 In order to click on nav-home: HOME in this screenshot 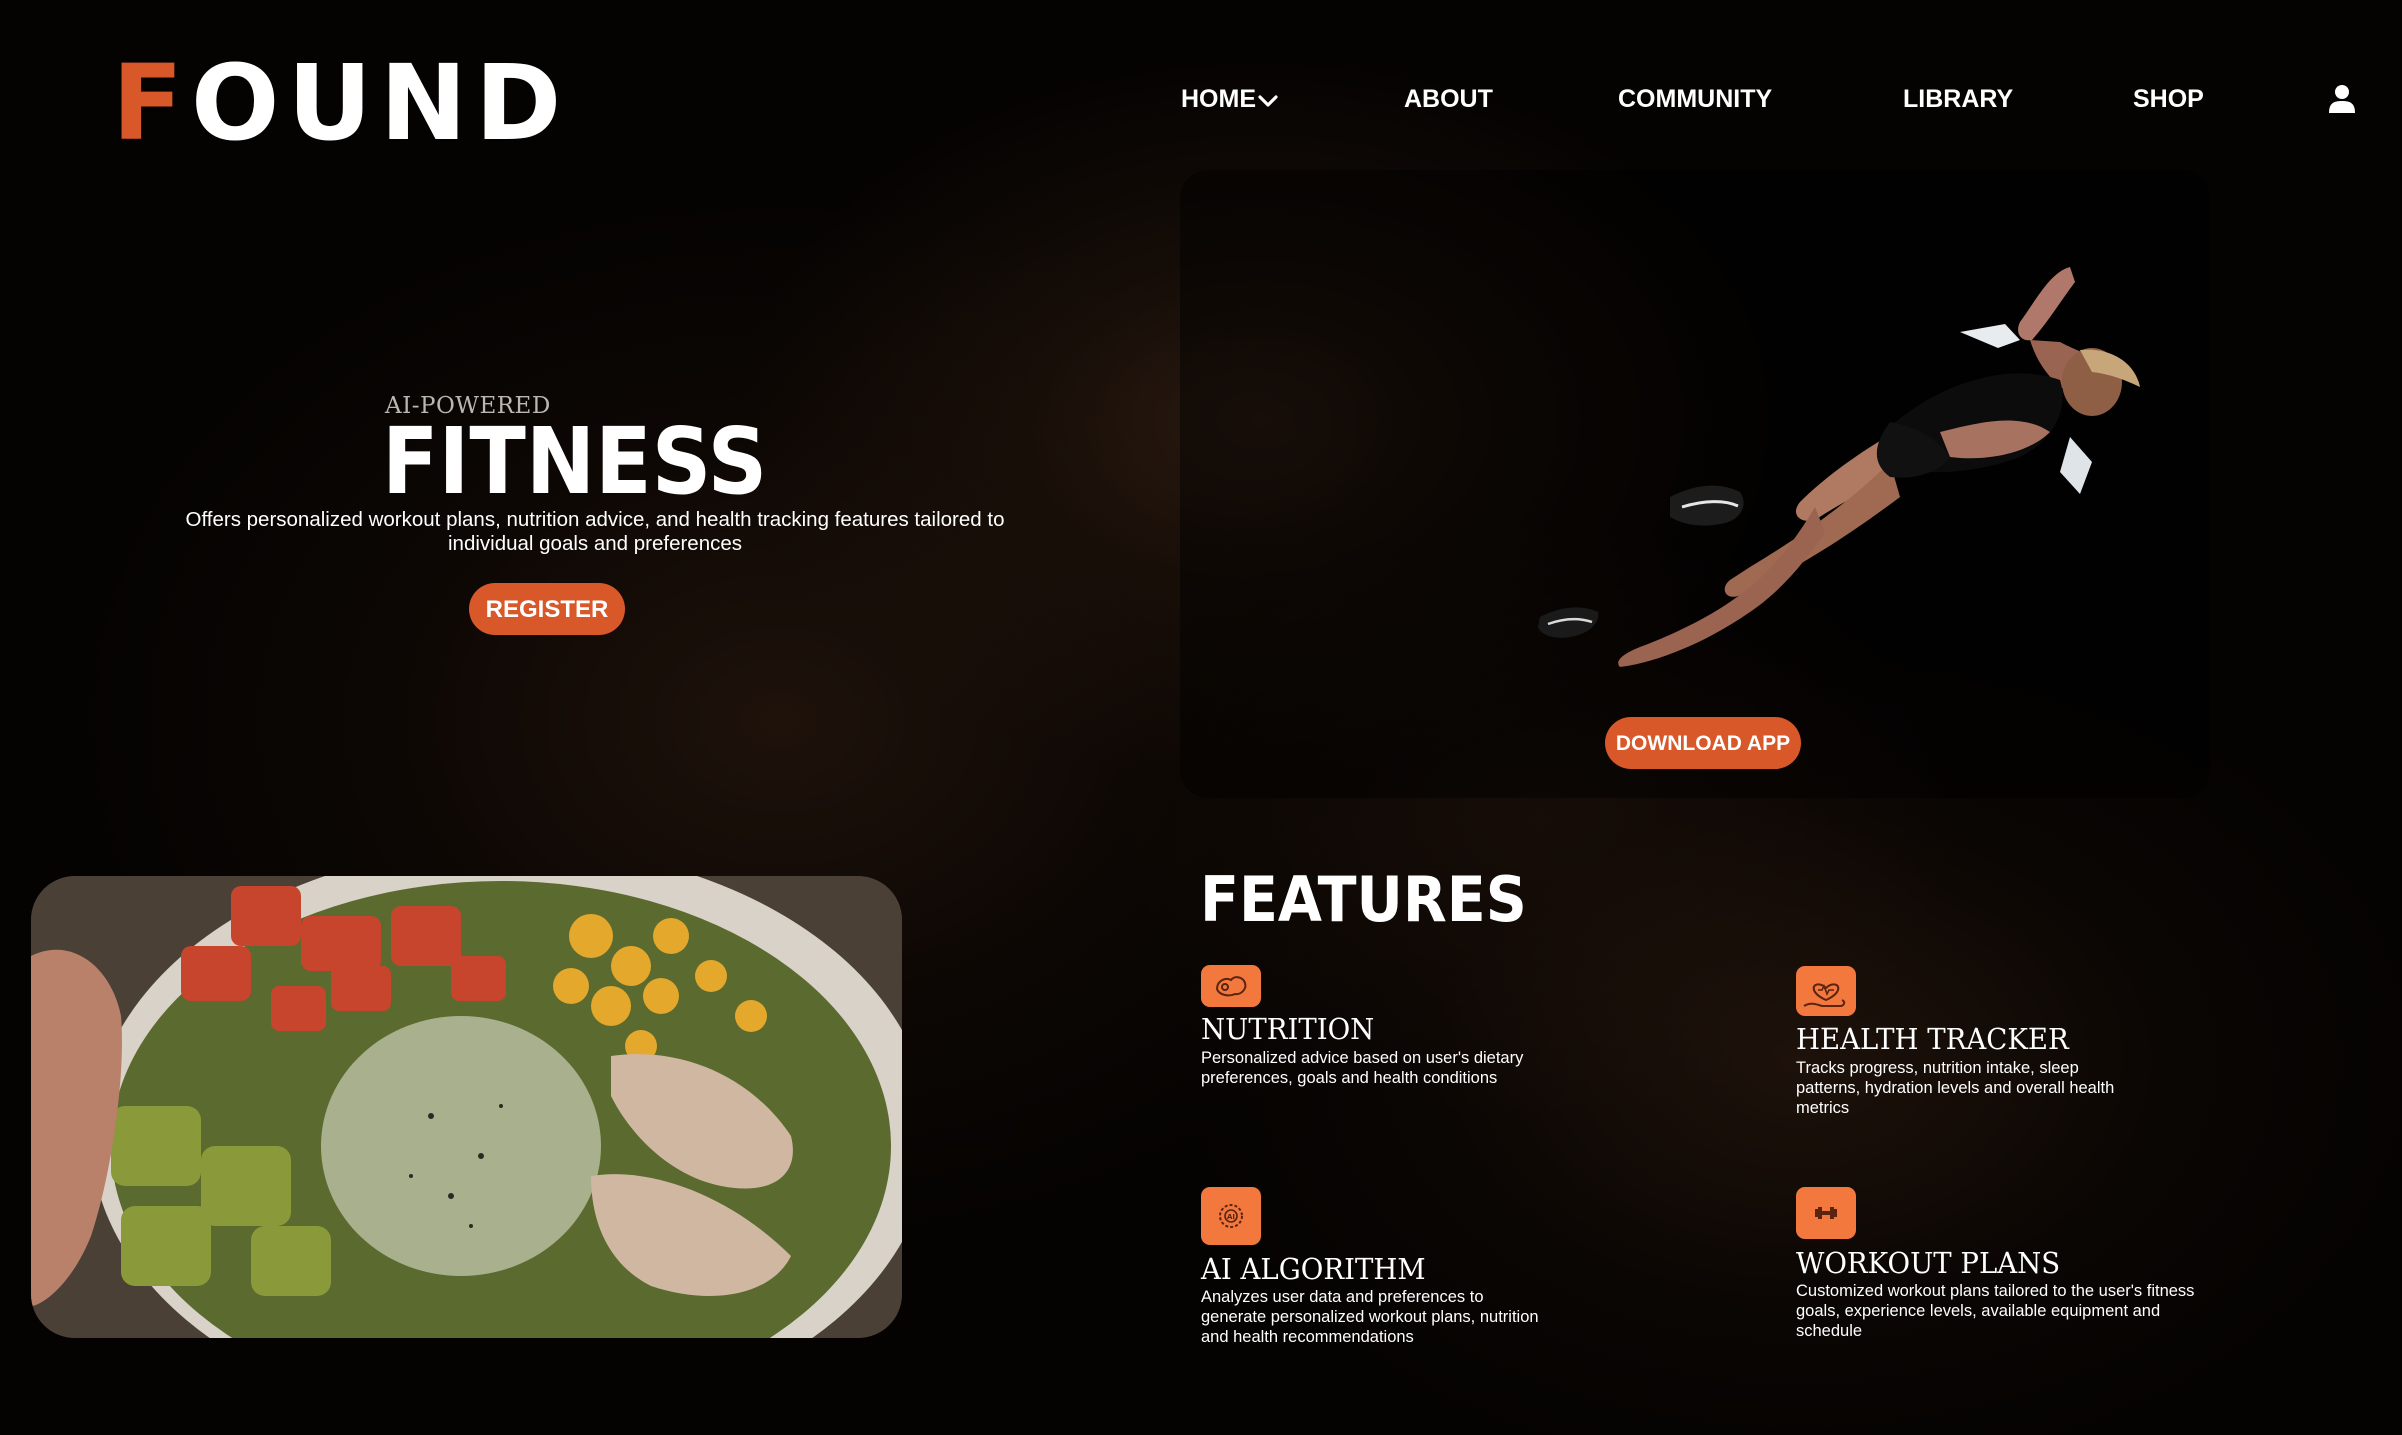, I will do `click(1229, 99)`.